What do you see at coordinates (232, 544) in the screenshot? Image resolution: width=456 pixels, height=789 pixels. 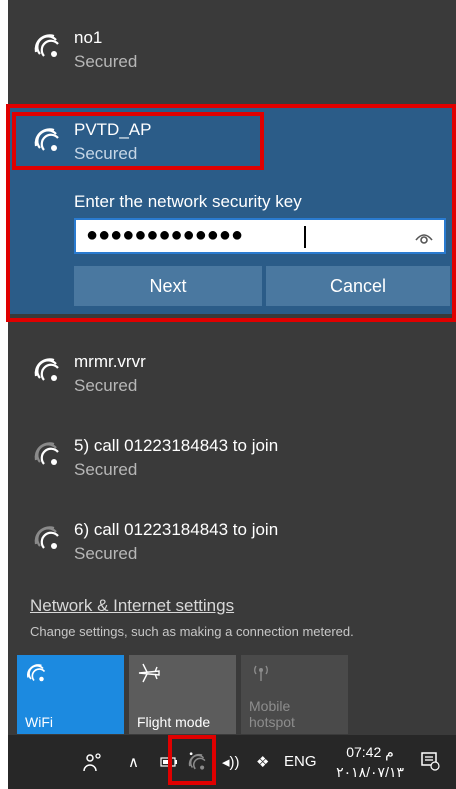 I see `network-item-call-6: 6) call 01223184843 to join Secured` at bounding box center [232, 544].